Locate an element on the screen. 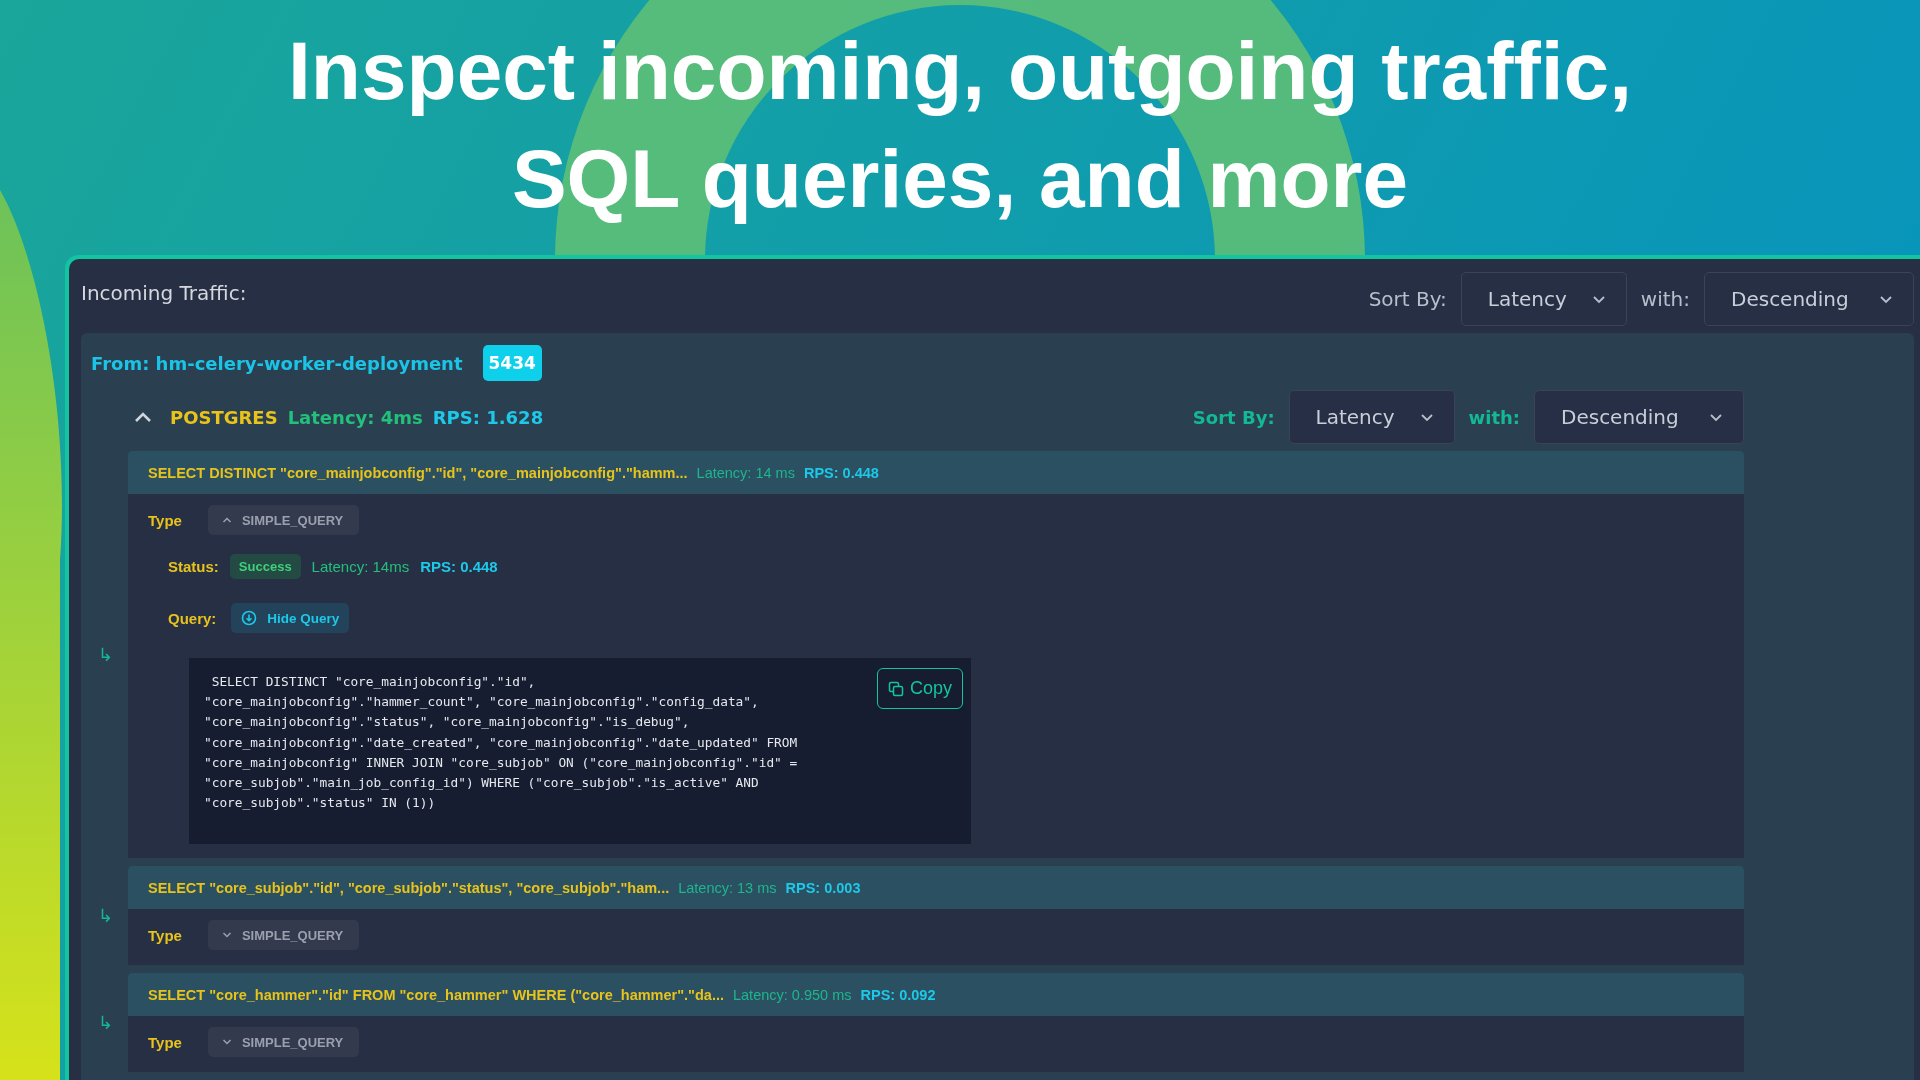 The width and height of the screenshot is (1920, 1080). rps-text: RPS: 1.628 is located at coordinates (488, 417).